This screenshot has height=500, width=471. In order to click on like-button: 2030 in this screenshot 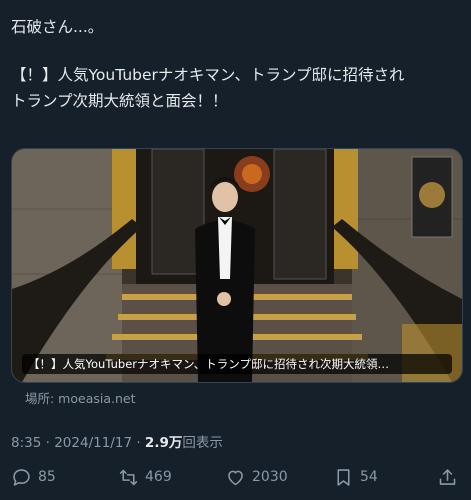, I will do `click(256, 477)`.